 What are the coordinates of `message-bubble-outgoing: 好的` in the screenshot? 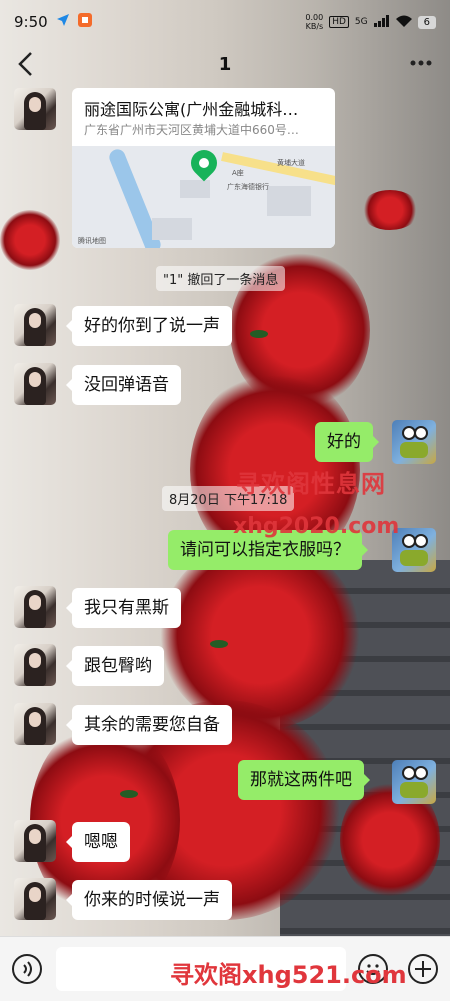 It's located at (347, 442).